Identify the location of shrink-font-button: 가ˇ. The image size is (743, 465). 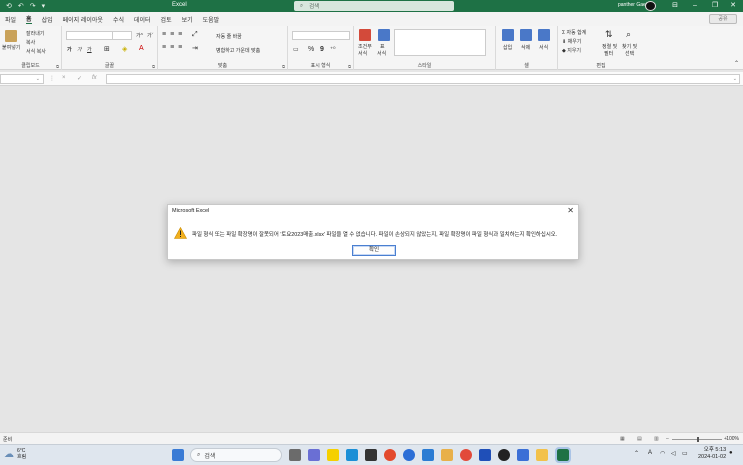
(150, 35).